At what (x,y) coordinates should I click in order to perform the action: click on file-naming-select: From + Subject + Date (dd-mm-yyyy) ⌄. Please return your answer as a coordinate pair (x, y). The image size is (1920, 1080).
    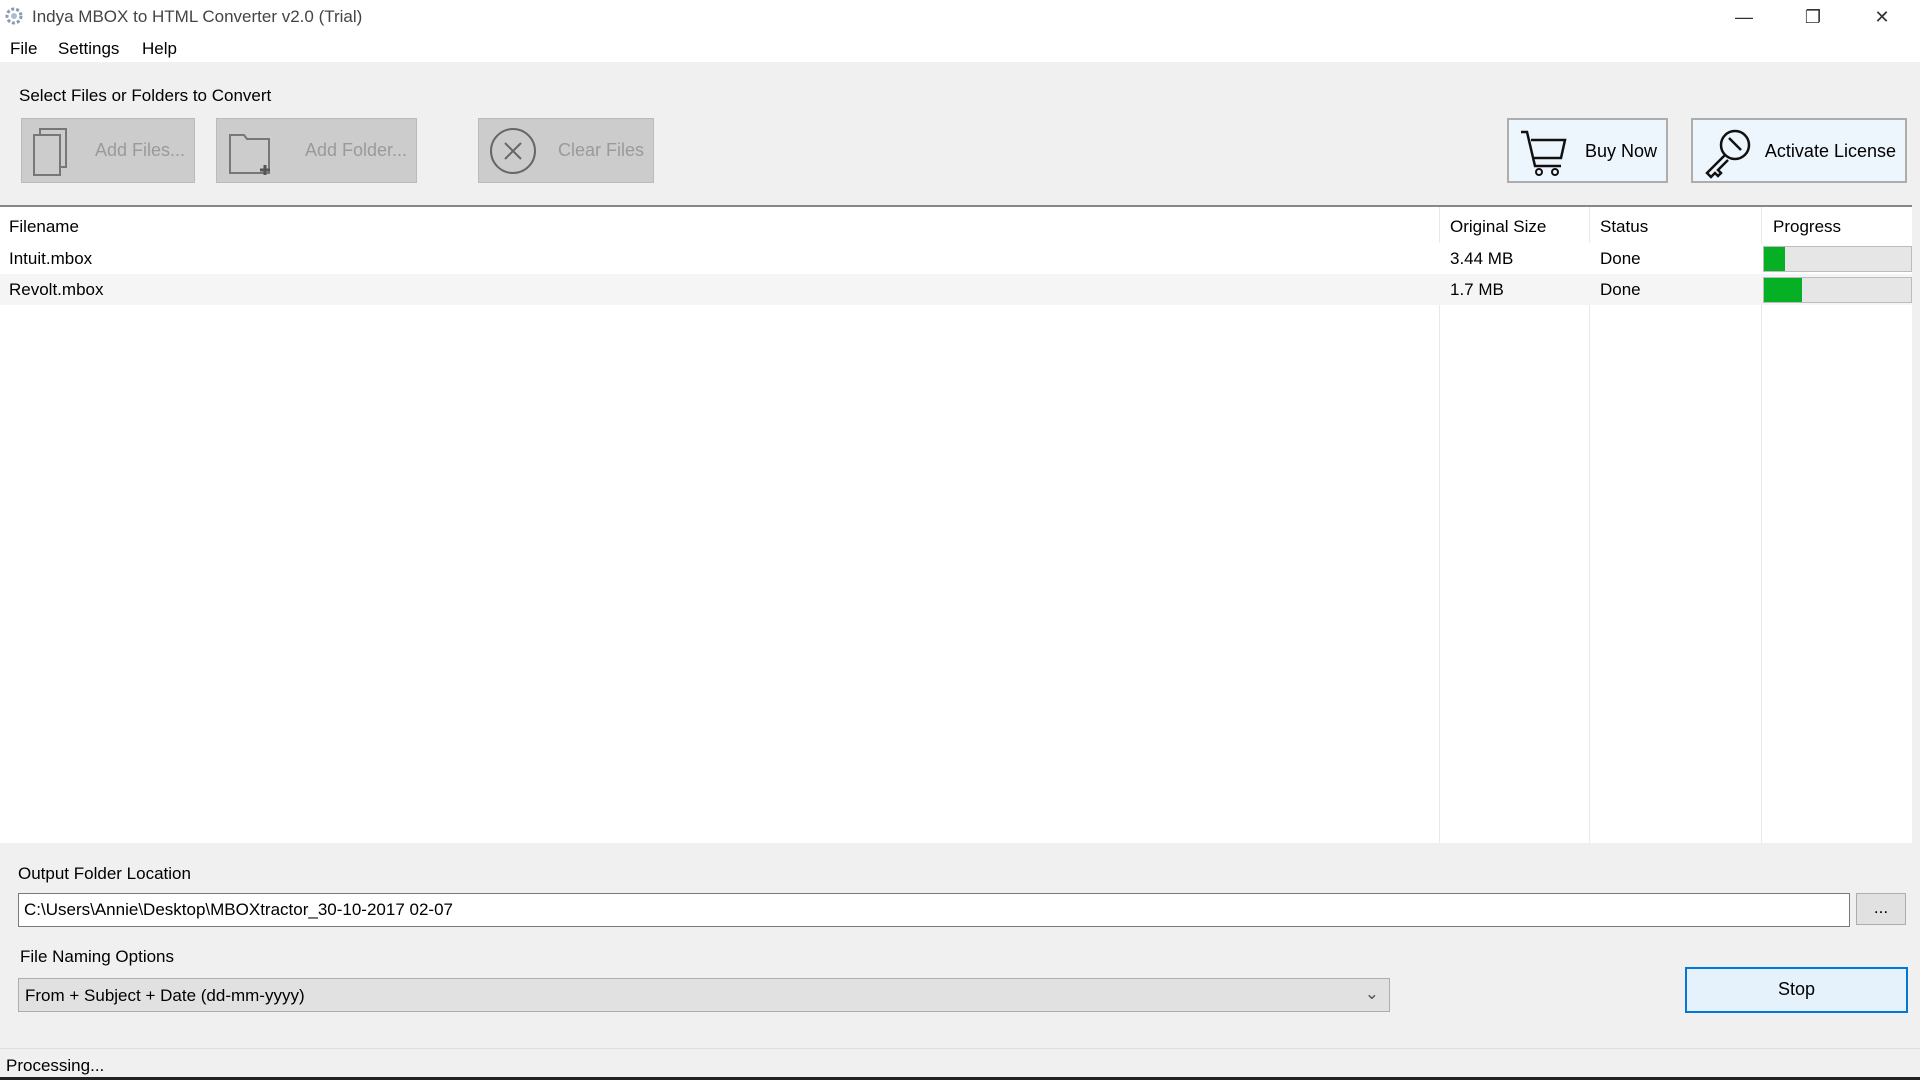
    Looking at the image, I should click on (704, 995).